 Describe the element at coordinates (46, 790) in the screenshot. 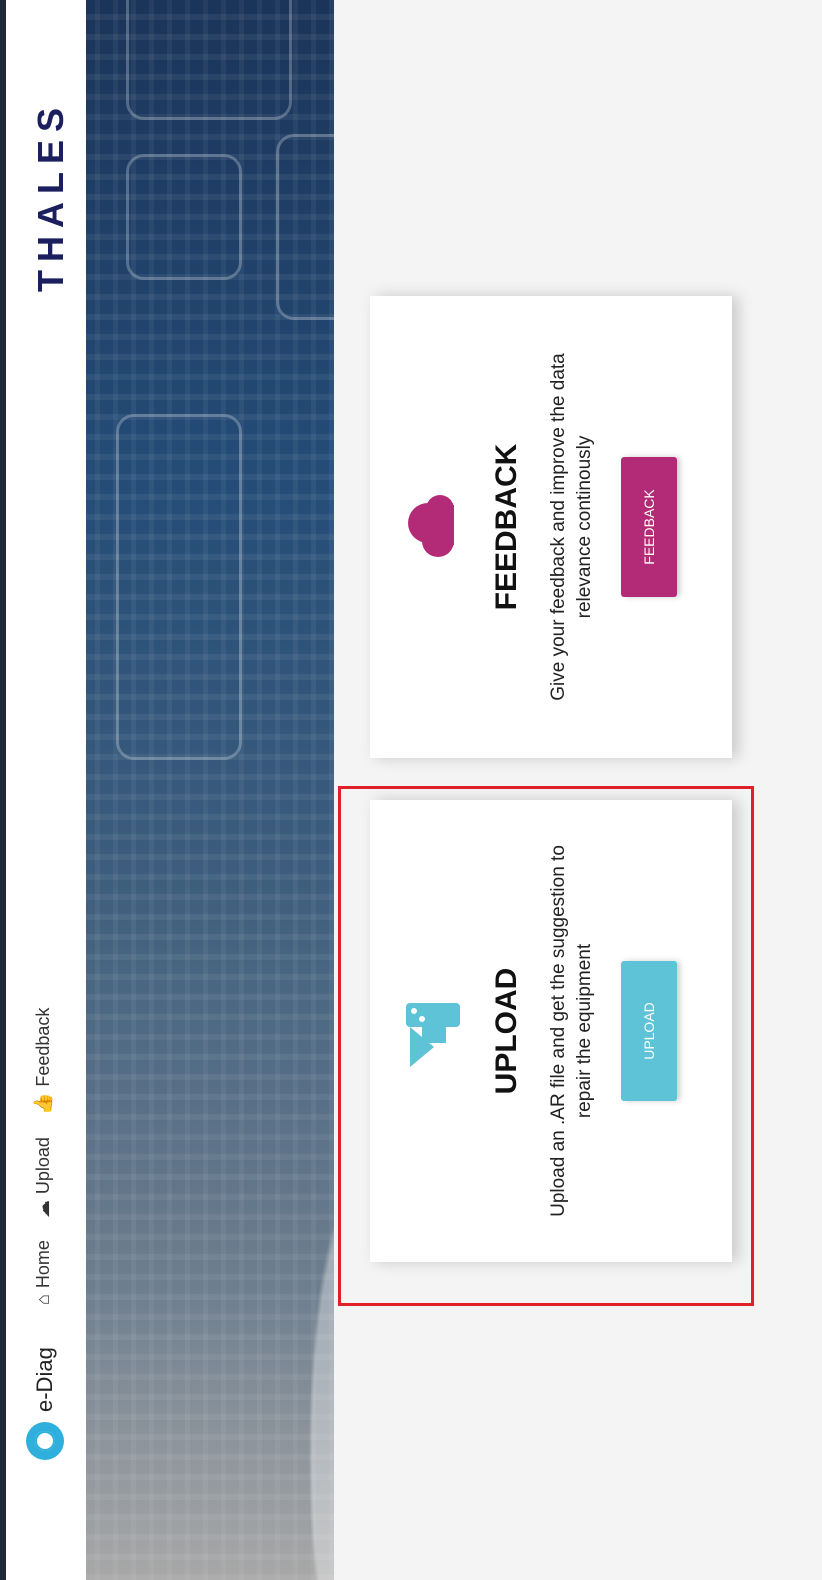

I see `top-navbar: e-Diag ⌂ Home ☁ Upload 👍 Feedback THALES` at that location.